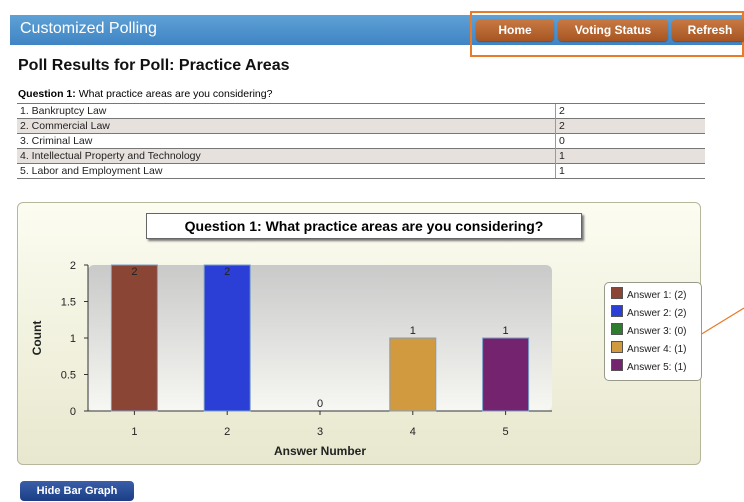 The width and height of the screenshot is (744, 502). What do you see at coordinates (657, 331) in the screenshot?
I see `legend-label: Answer 3: (0)` at bounding box center [657, 331].